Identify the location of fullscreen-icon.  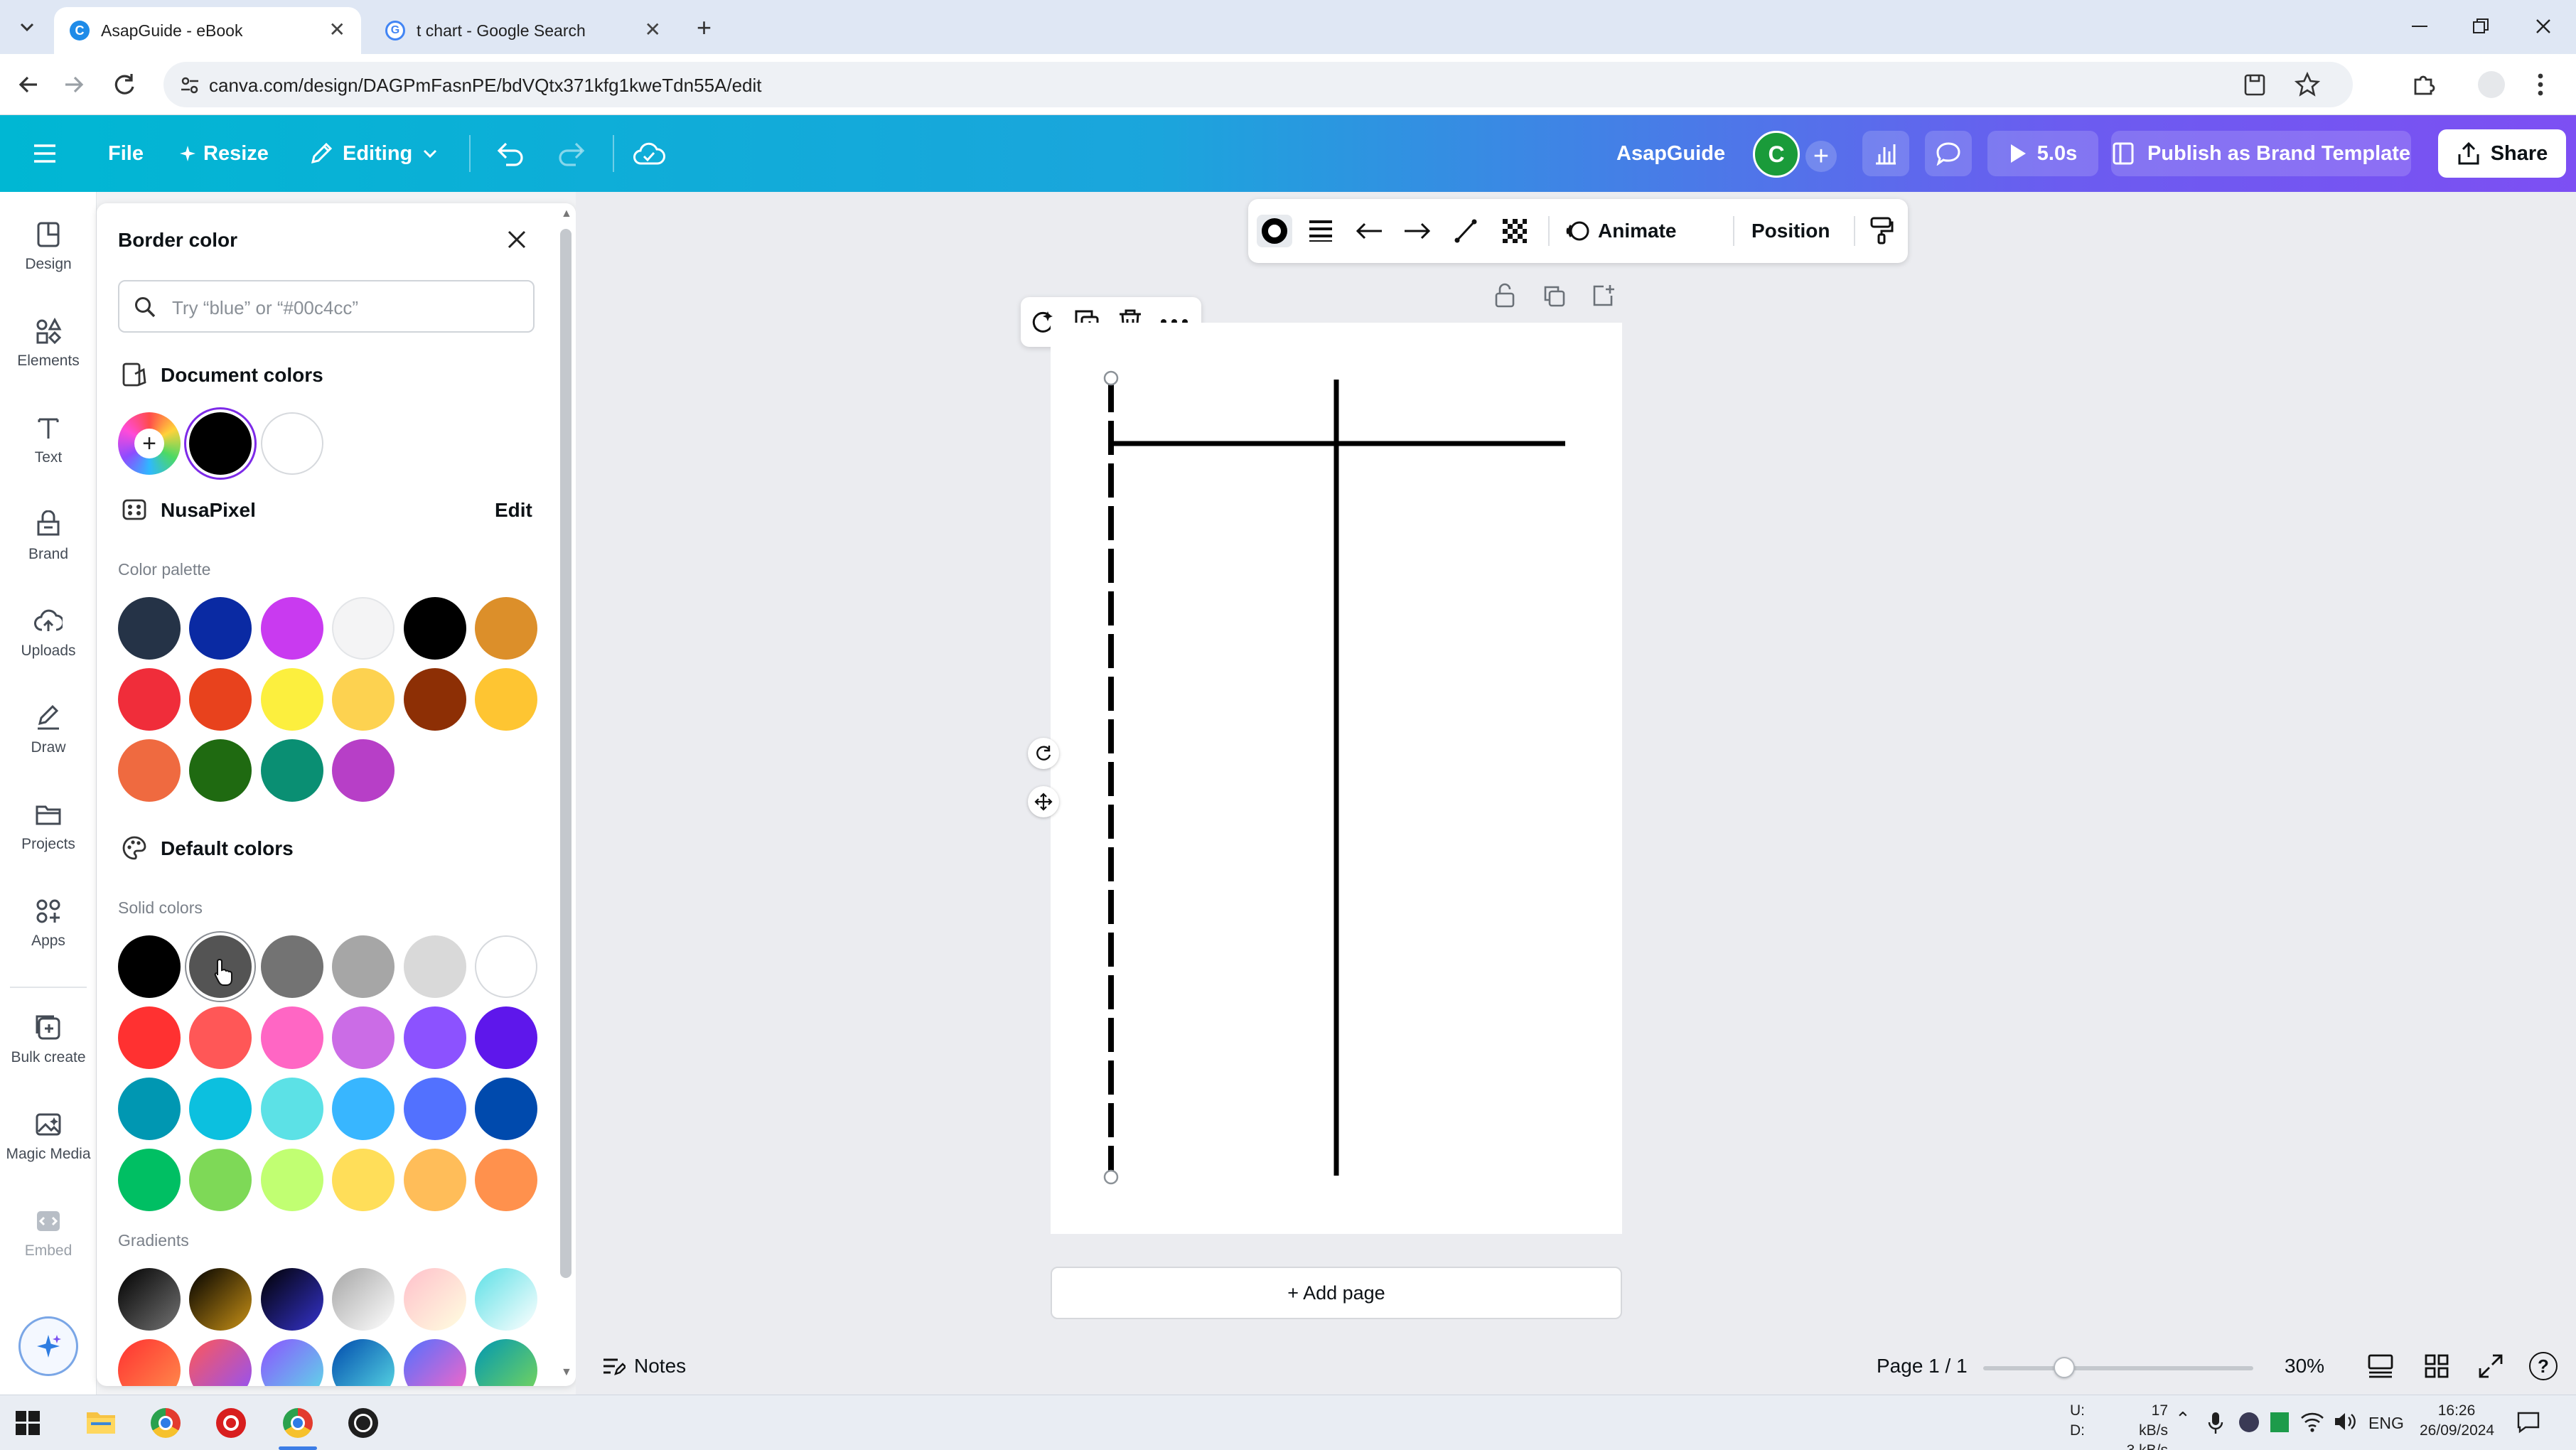
(2490, 1366).